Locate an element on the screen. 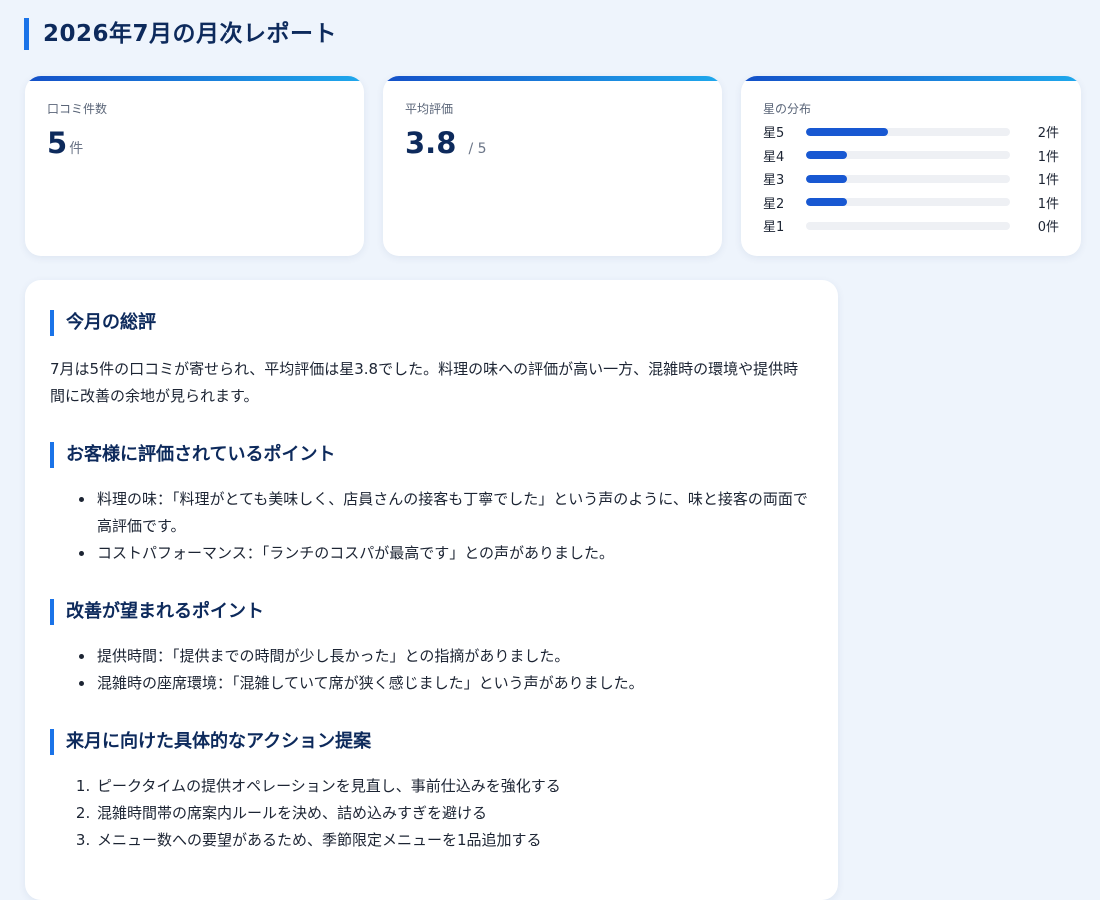  star-row-label: 星3 is located at coordinates (774, 181).